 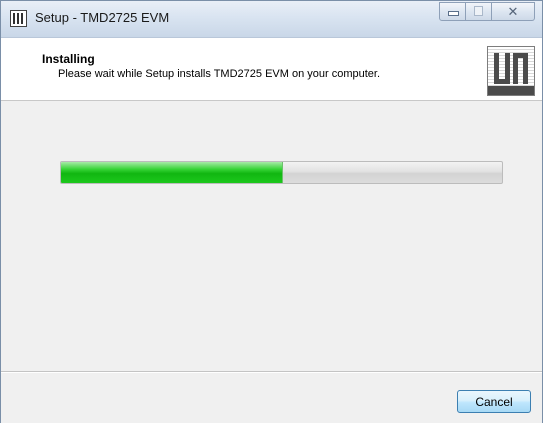 I want to click on close-button: ✕, so click(x=513, y=11).